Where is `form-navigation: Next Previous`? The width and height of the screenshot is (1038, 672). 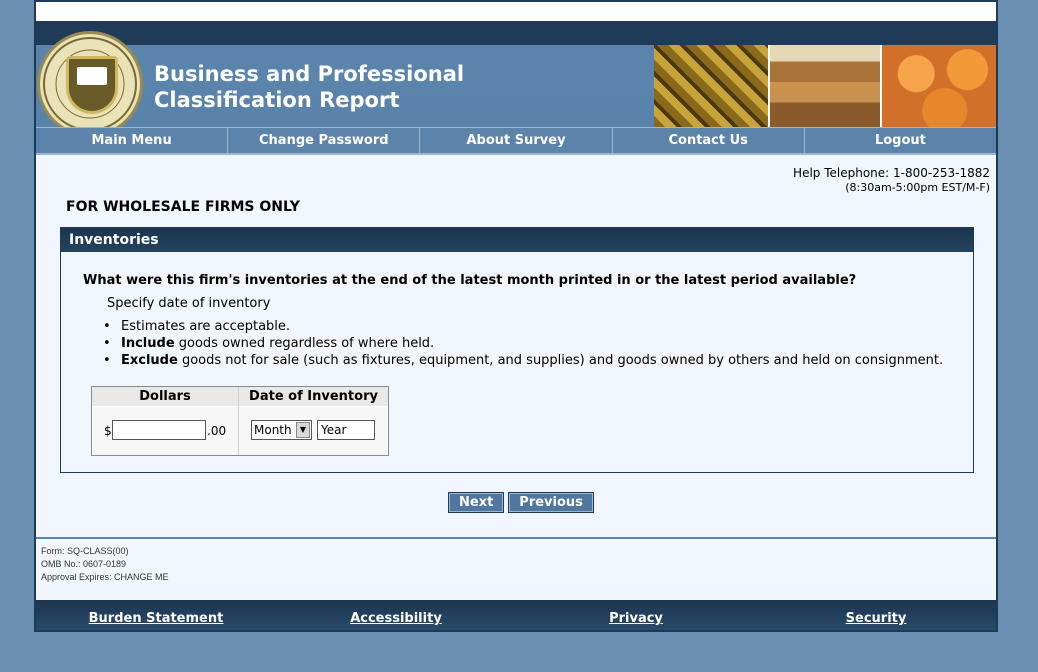
form-navigation: Next Previous is located at coordinates (521, 502).